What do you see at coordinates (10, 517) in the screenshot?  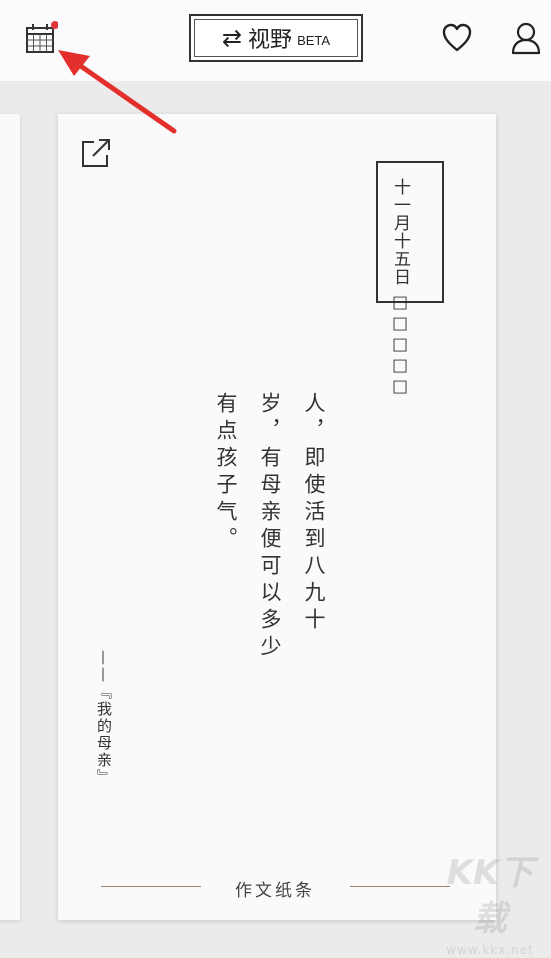 I see `previous-card` at bounding box center [10, 517].